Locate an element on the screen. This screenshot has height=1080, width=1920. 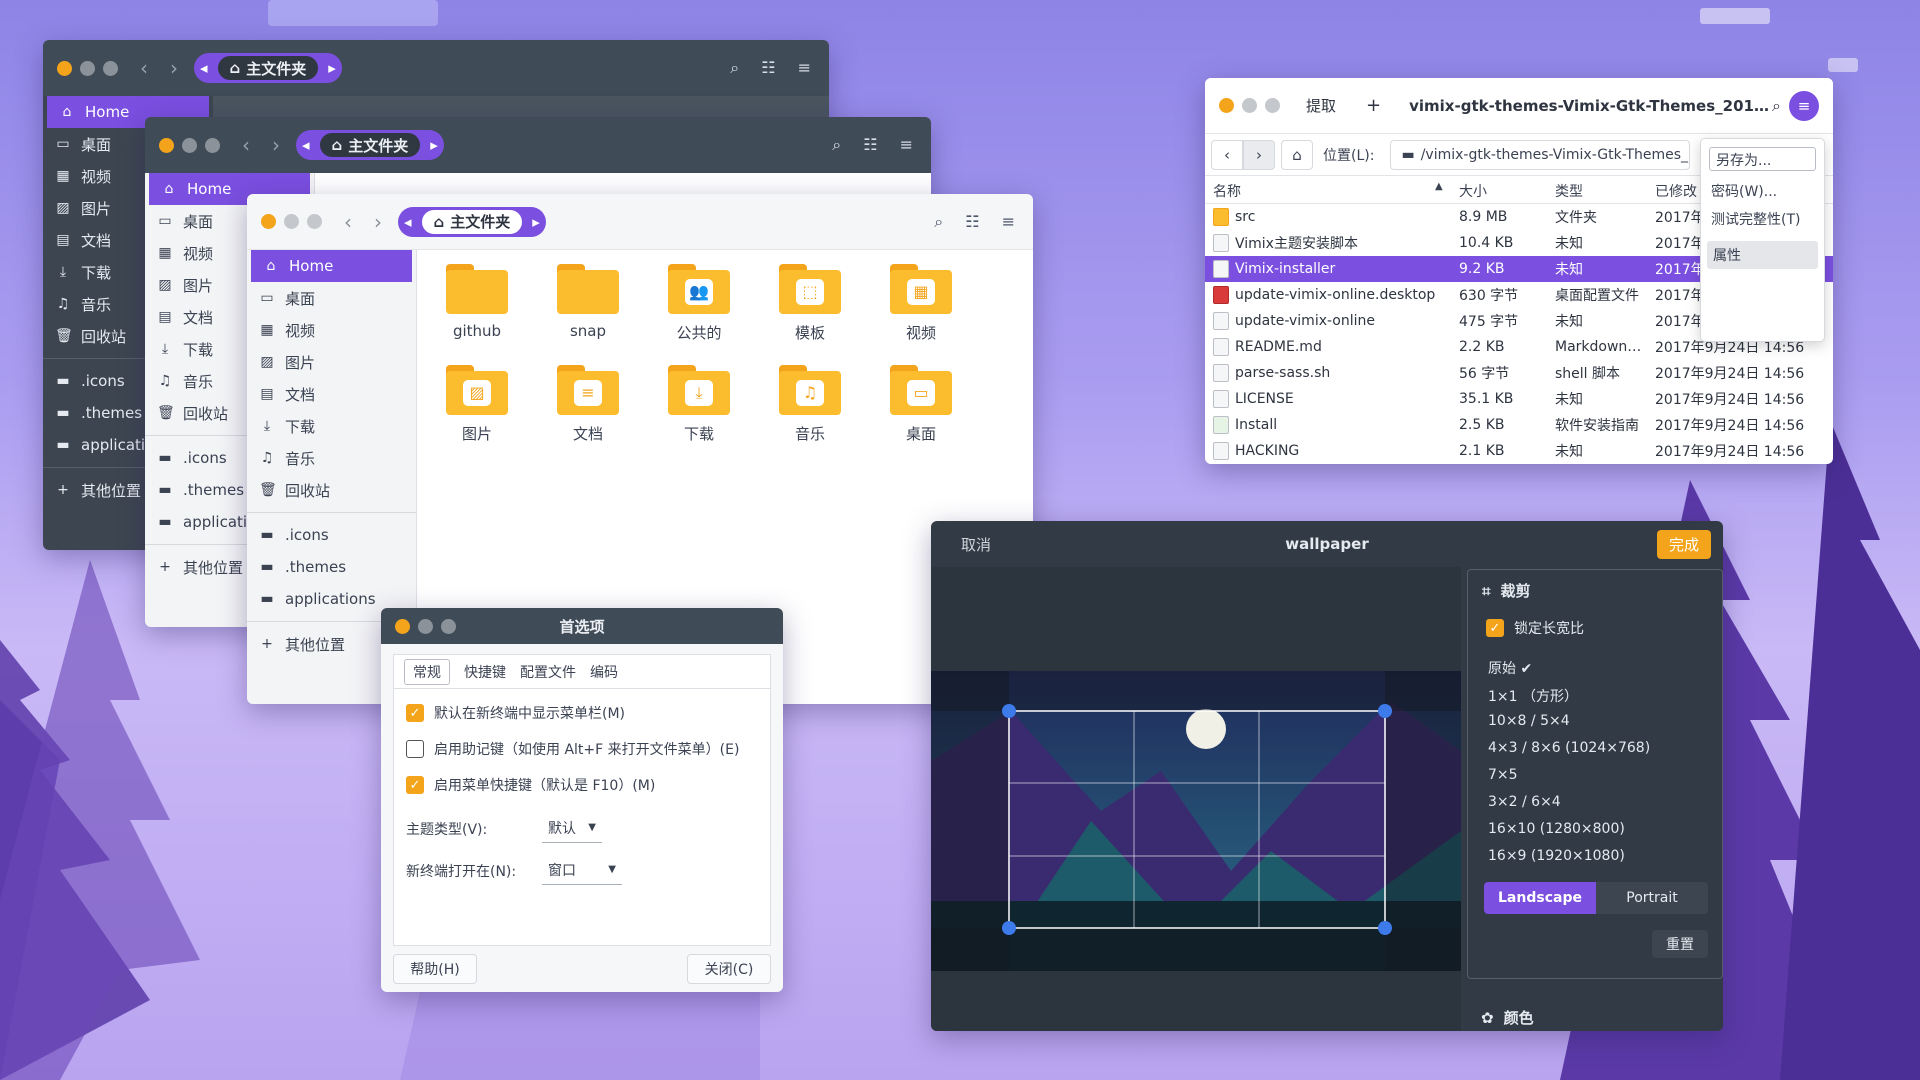
tab-general: 常规 is located at coordinates (427, 671).